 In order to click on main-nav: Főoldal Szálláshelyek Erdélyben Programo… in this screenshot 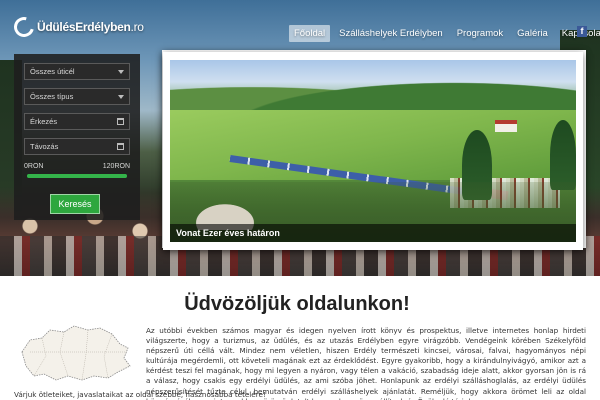, I will do `click(444, 33)`.